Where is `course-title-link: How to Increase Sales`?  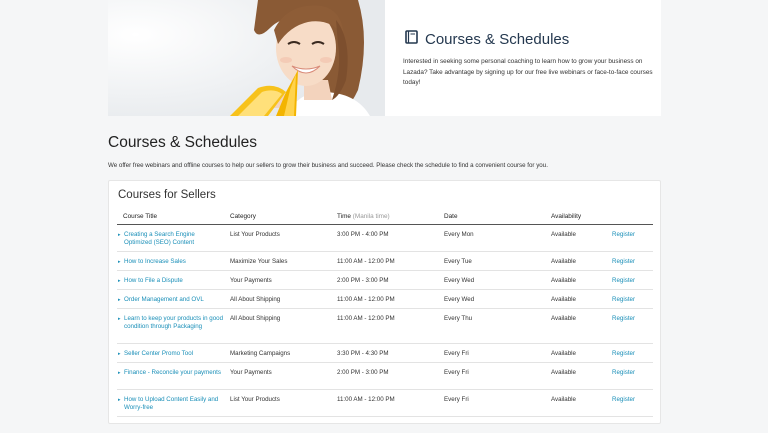
course-title-link: How to Increase Sales is located at coordinates (155, 262).